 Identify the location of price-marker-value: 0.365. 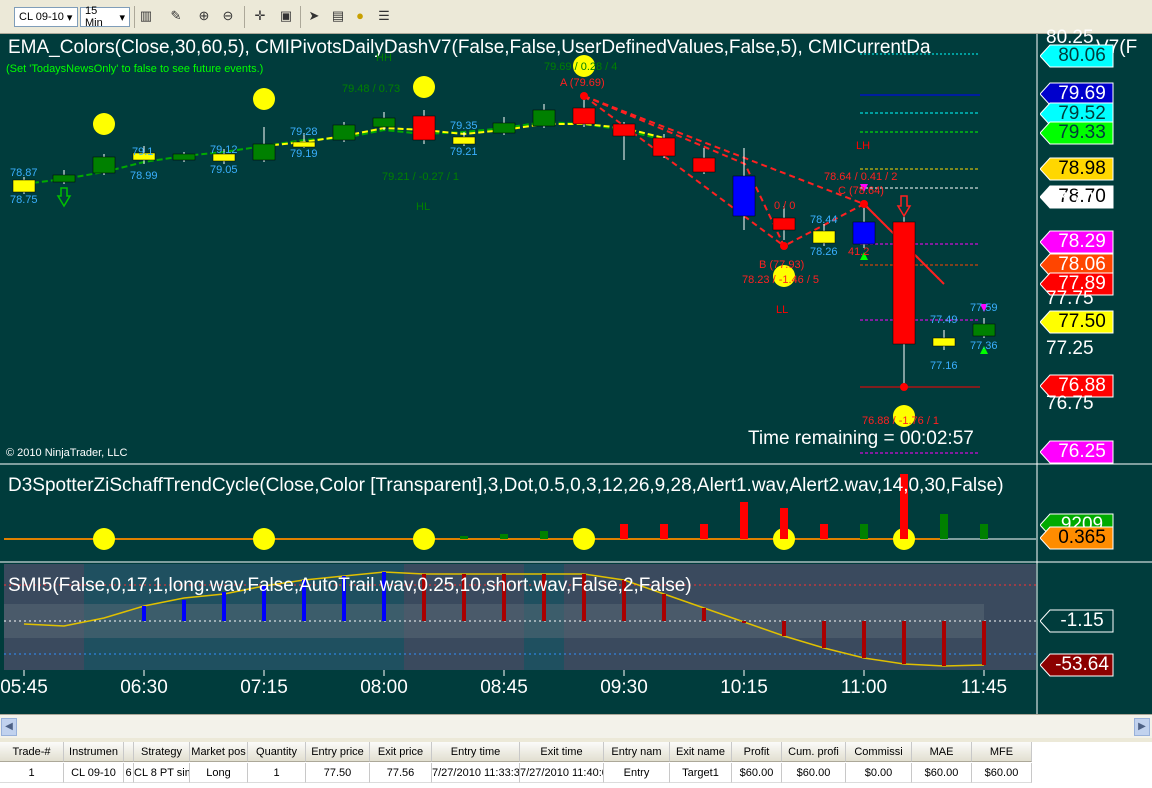
(1082, 537).